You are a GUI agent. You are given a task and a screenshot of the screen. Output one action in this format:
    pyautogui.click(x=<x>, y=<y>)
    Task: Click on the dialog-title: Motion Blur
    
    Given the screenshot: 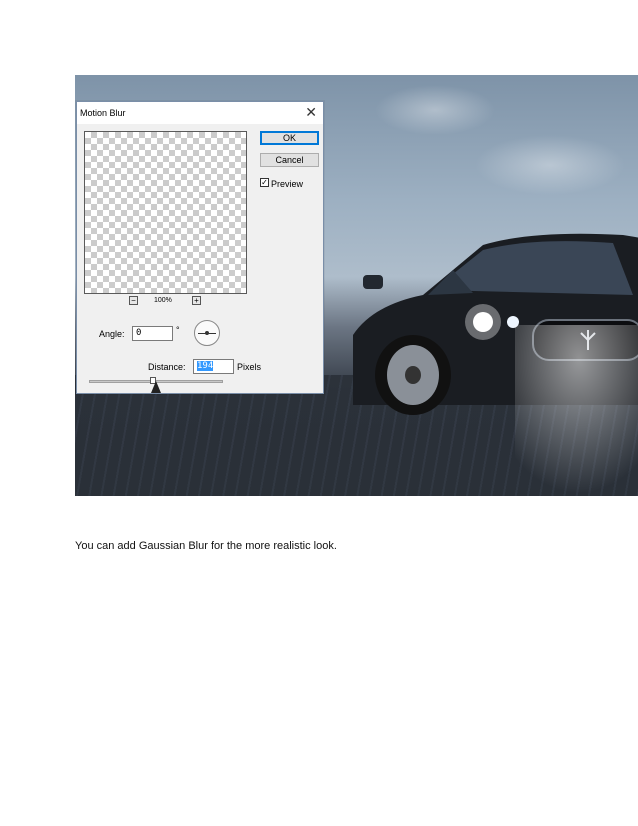 What is the action you would take?
    pyautogui.click(x=103, y=113)
    